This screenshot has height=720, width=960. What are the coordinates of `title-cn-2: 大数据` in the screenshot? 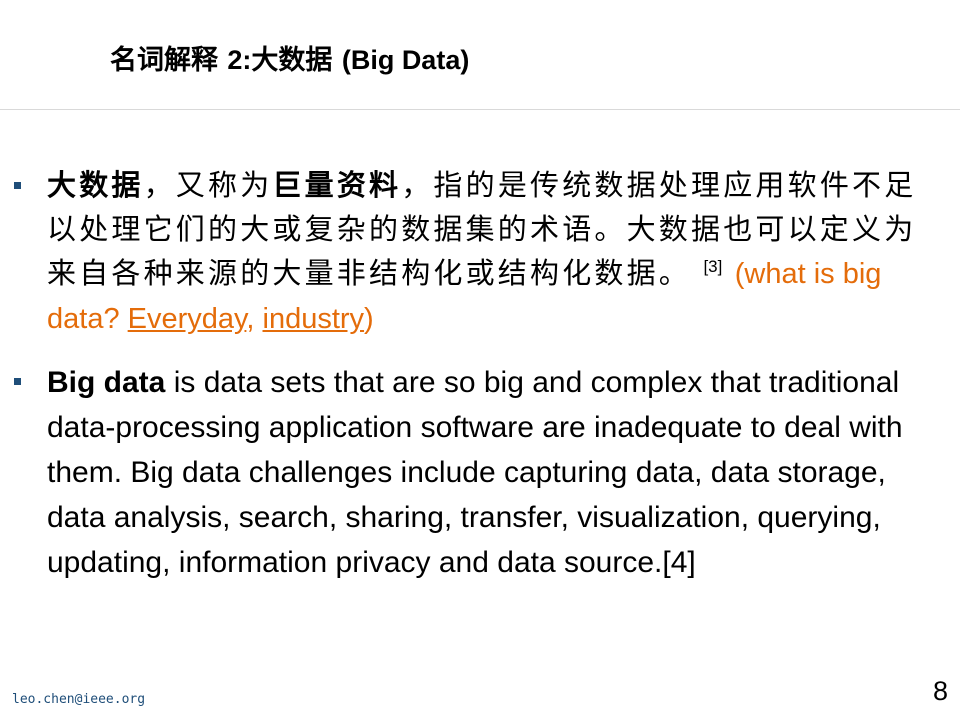 It's located at (292, 60).